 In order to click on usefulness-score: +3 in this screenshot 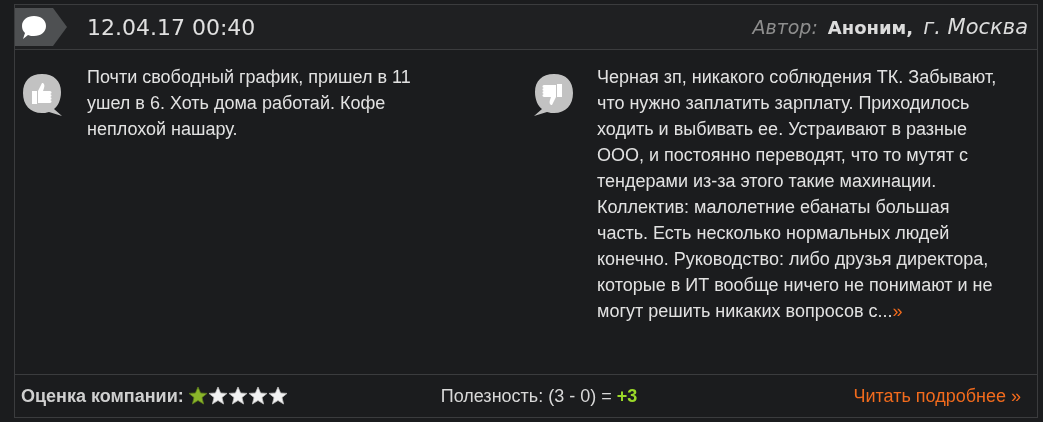, I will do `click(627, 396)`.